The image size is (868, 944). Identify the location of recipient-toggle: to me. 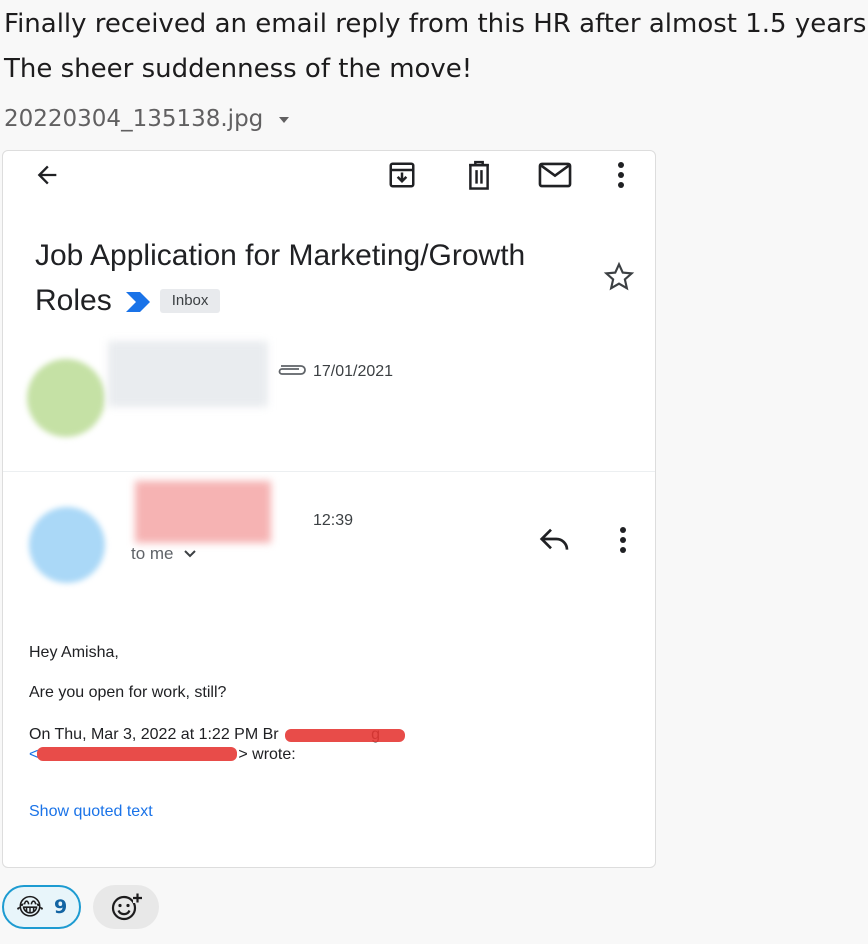
(163, 554).